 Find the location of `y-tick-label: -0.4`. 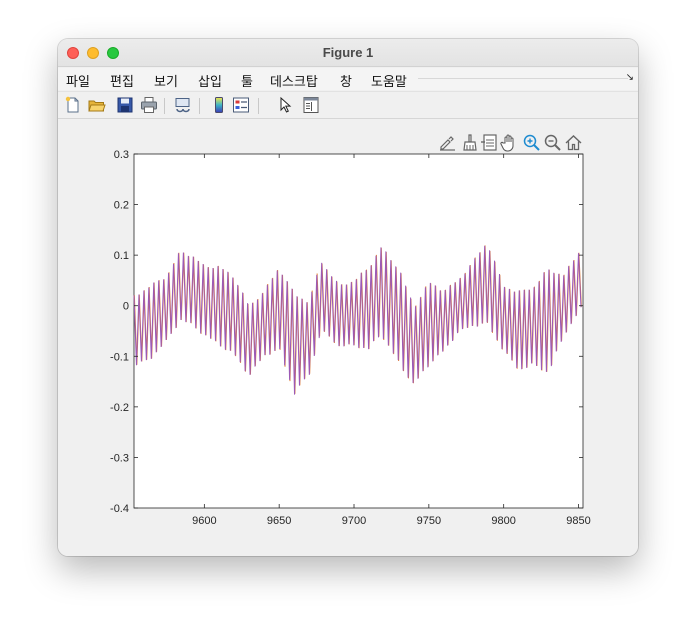

y-tick-label: -0.4 is located at coordinates (119, 509).